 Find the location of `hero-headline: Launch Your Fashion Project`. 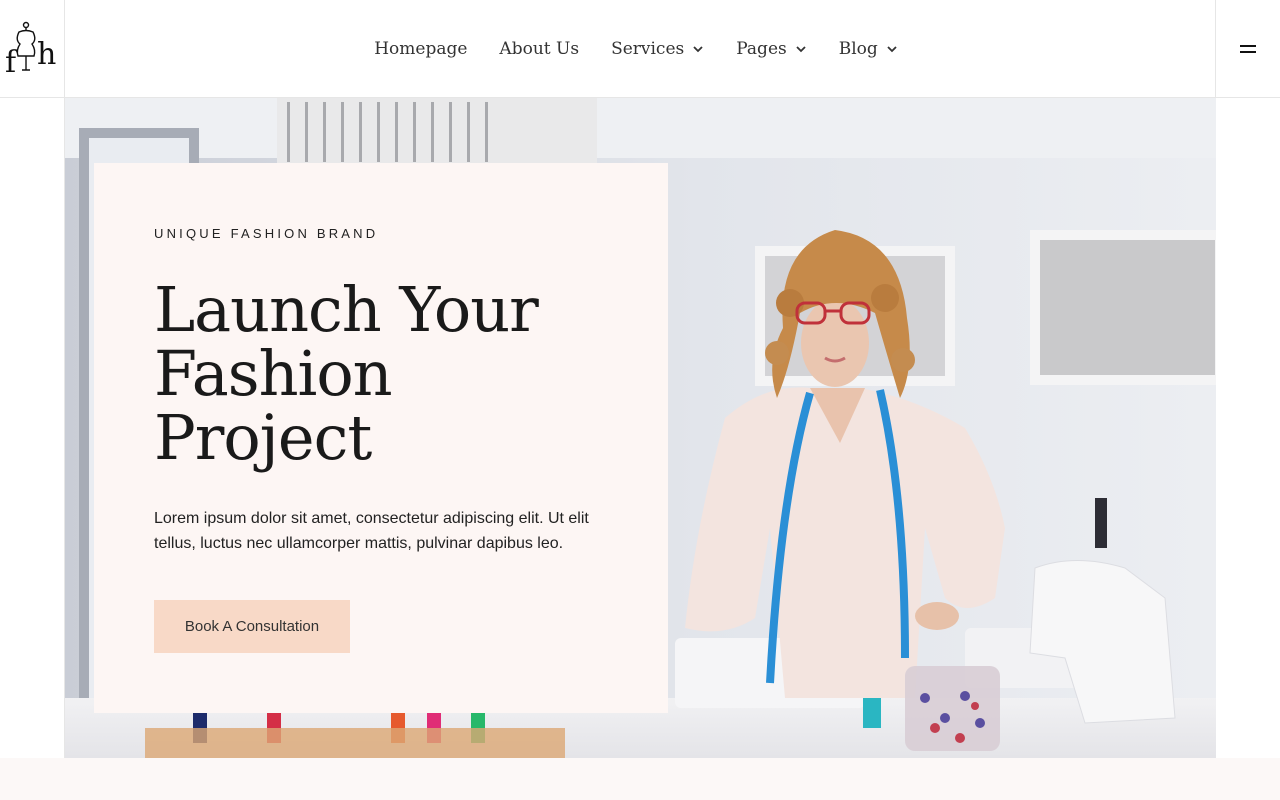

hero-headline: Launch Your Fashion Project is located at coordinates (389, 374).